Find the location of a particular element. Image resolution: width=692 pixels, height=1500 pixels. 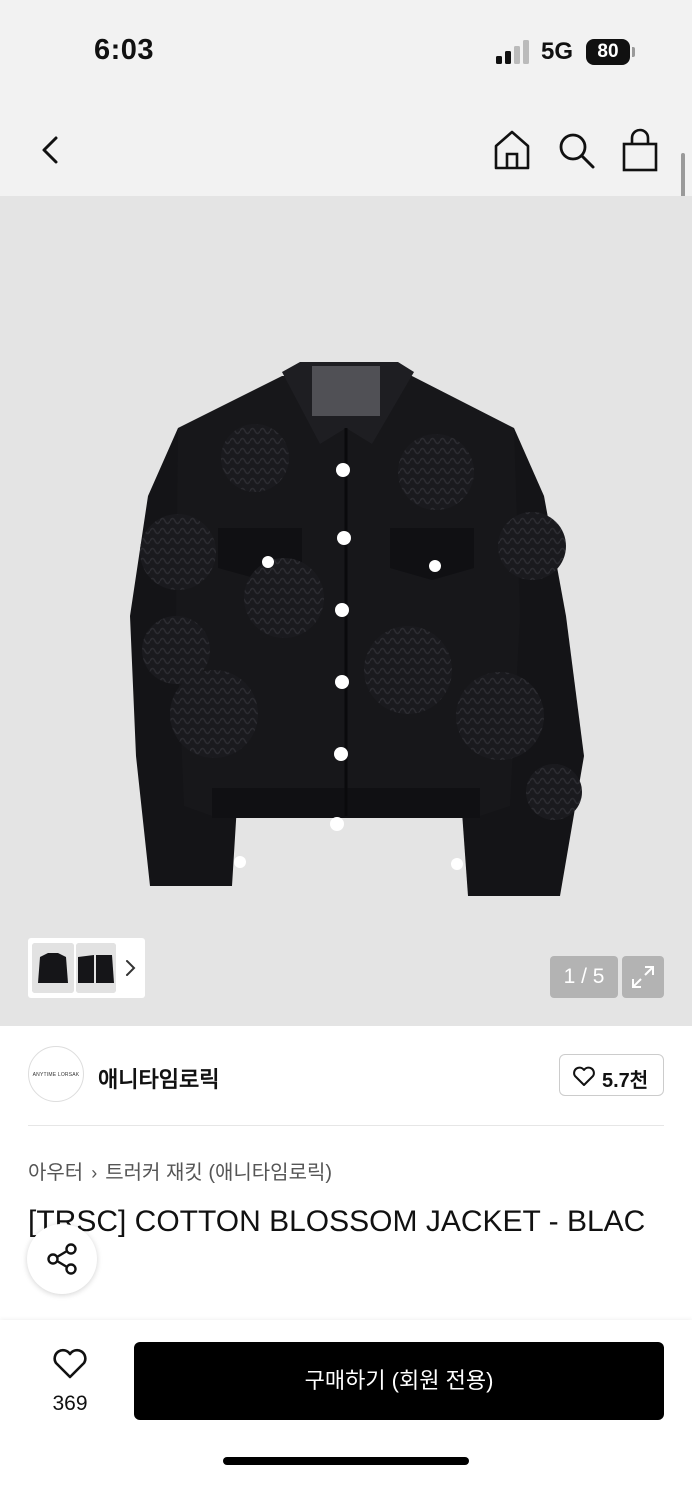

share-button is located at coordinates (62, 1259).